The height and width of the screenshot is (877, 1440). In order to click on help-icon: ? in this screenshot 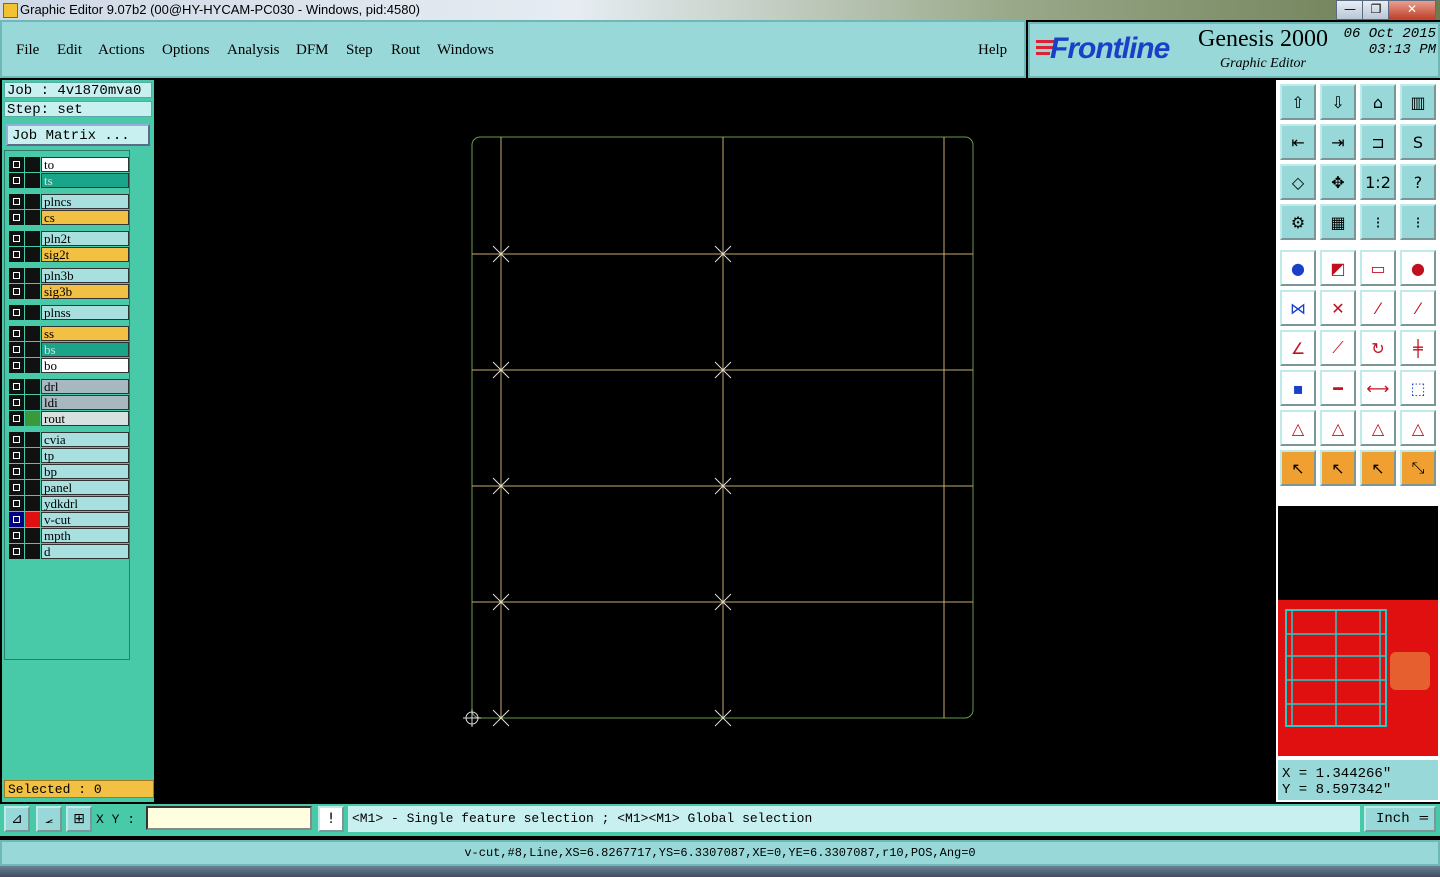, I will do `click(1418, 182)`.